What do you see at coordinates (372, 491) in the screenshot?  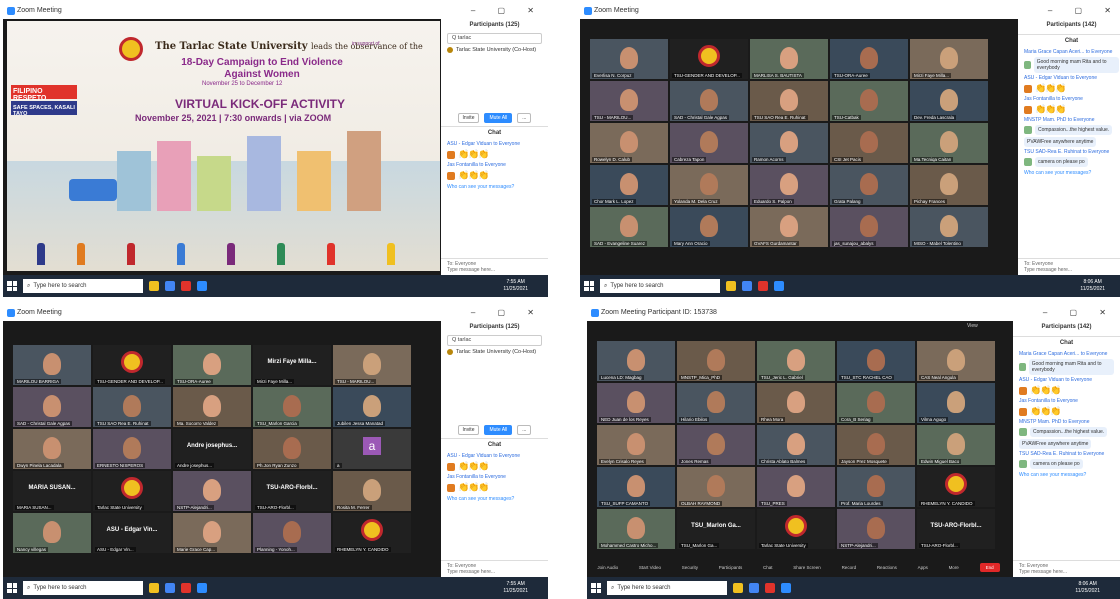 I see `video-tile: Rosita M. Ferrer` at bounding box center [372, 491].